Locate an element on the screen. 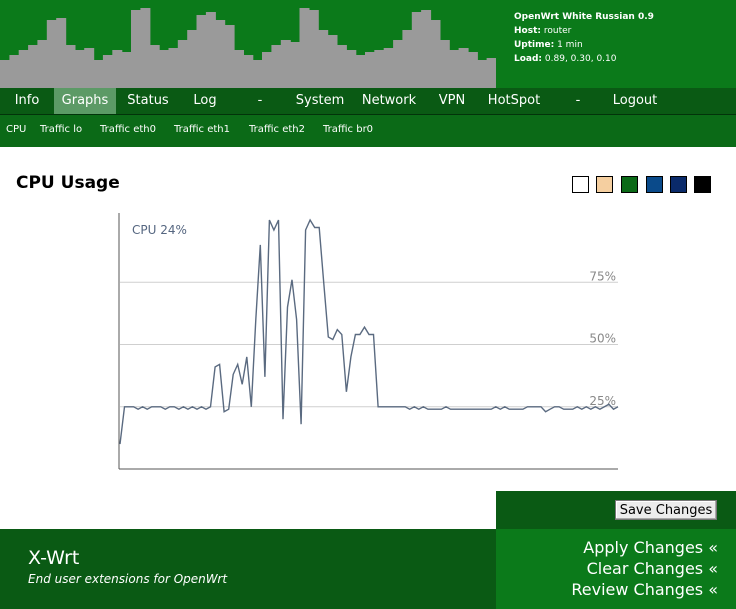 This screenshot has height=609, width=736. brand-name: X-Wrt is located at coordinates (54, 558).